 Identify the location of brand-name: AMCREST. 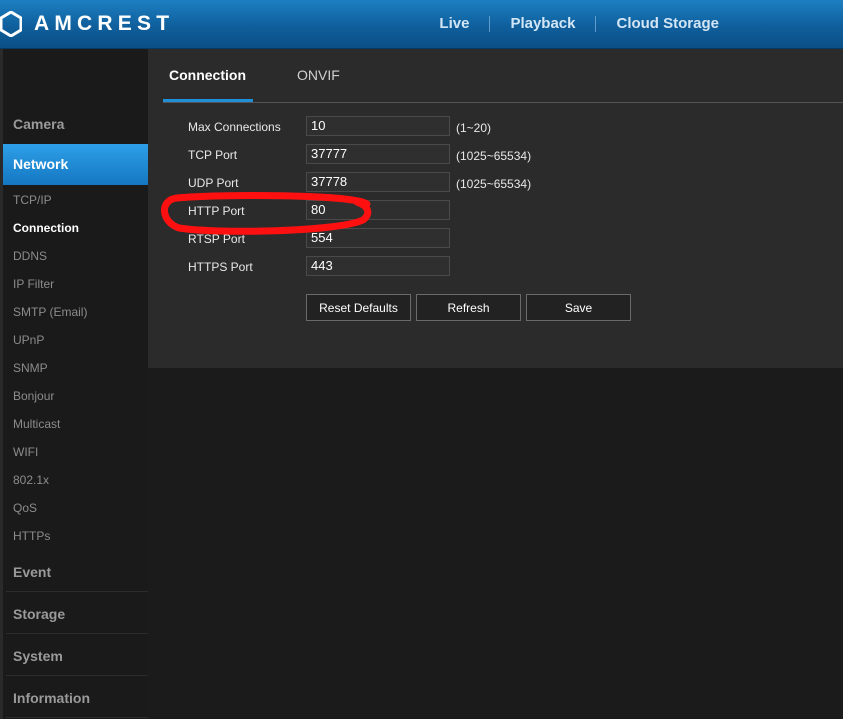
(104, 23).